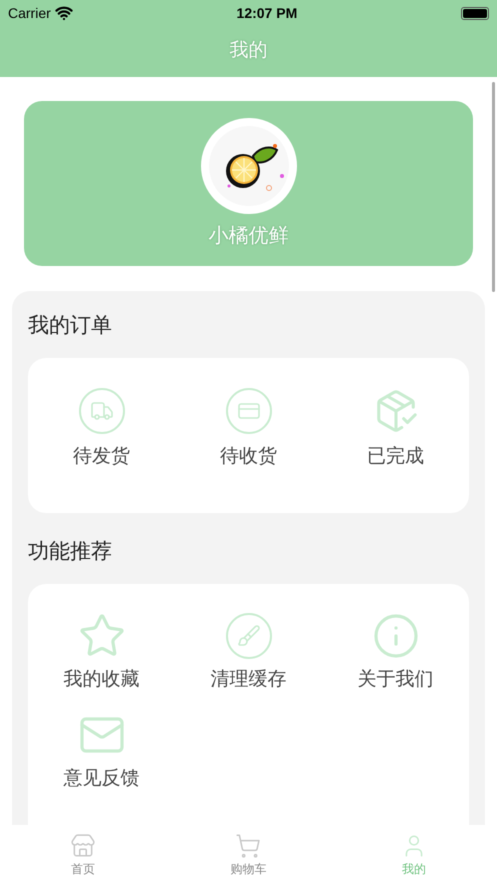 This screenshot has height=883, width=497. What do you see at coordinates (249, 411) in the screenshot?
I see `card-icon` at bounding box center [249, 411].